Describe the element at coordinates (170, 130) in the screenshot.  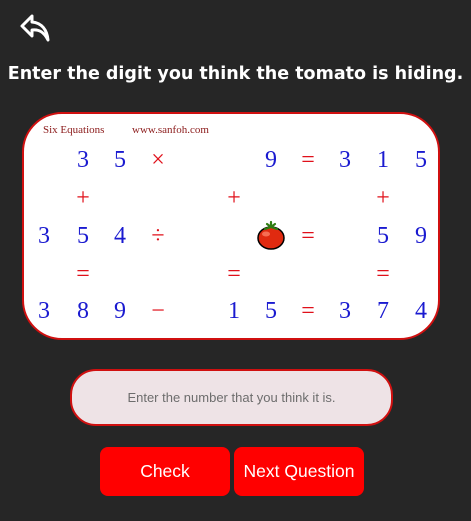
I see `board-site-url: www.sanfoh.com` at that location.